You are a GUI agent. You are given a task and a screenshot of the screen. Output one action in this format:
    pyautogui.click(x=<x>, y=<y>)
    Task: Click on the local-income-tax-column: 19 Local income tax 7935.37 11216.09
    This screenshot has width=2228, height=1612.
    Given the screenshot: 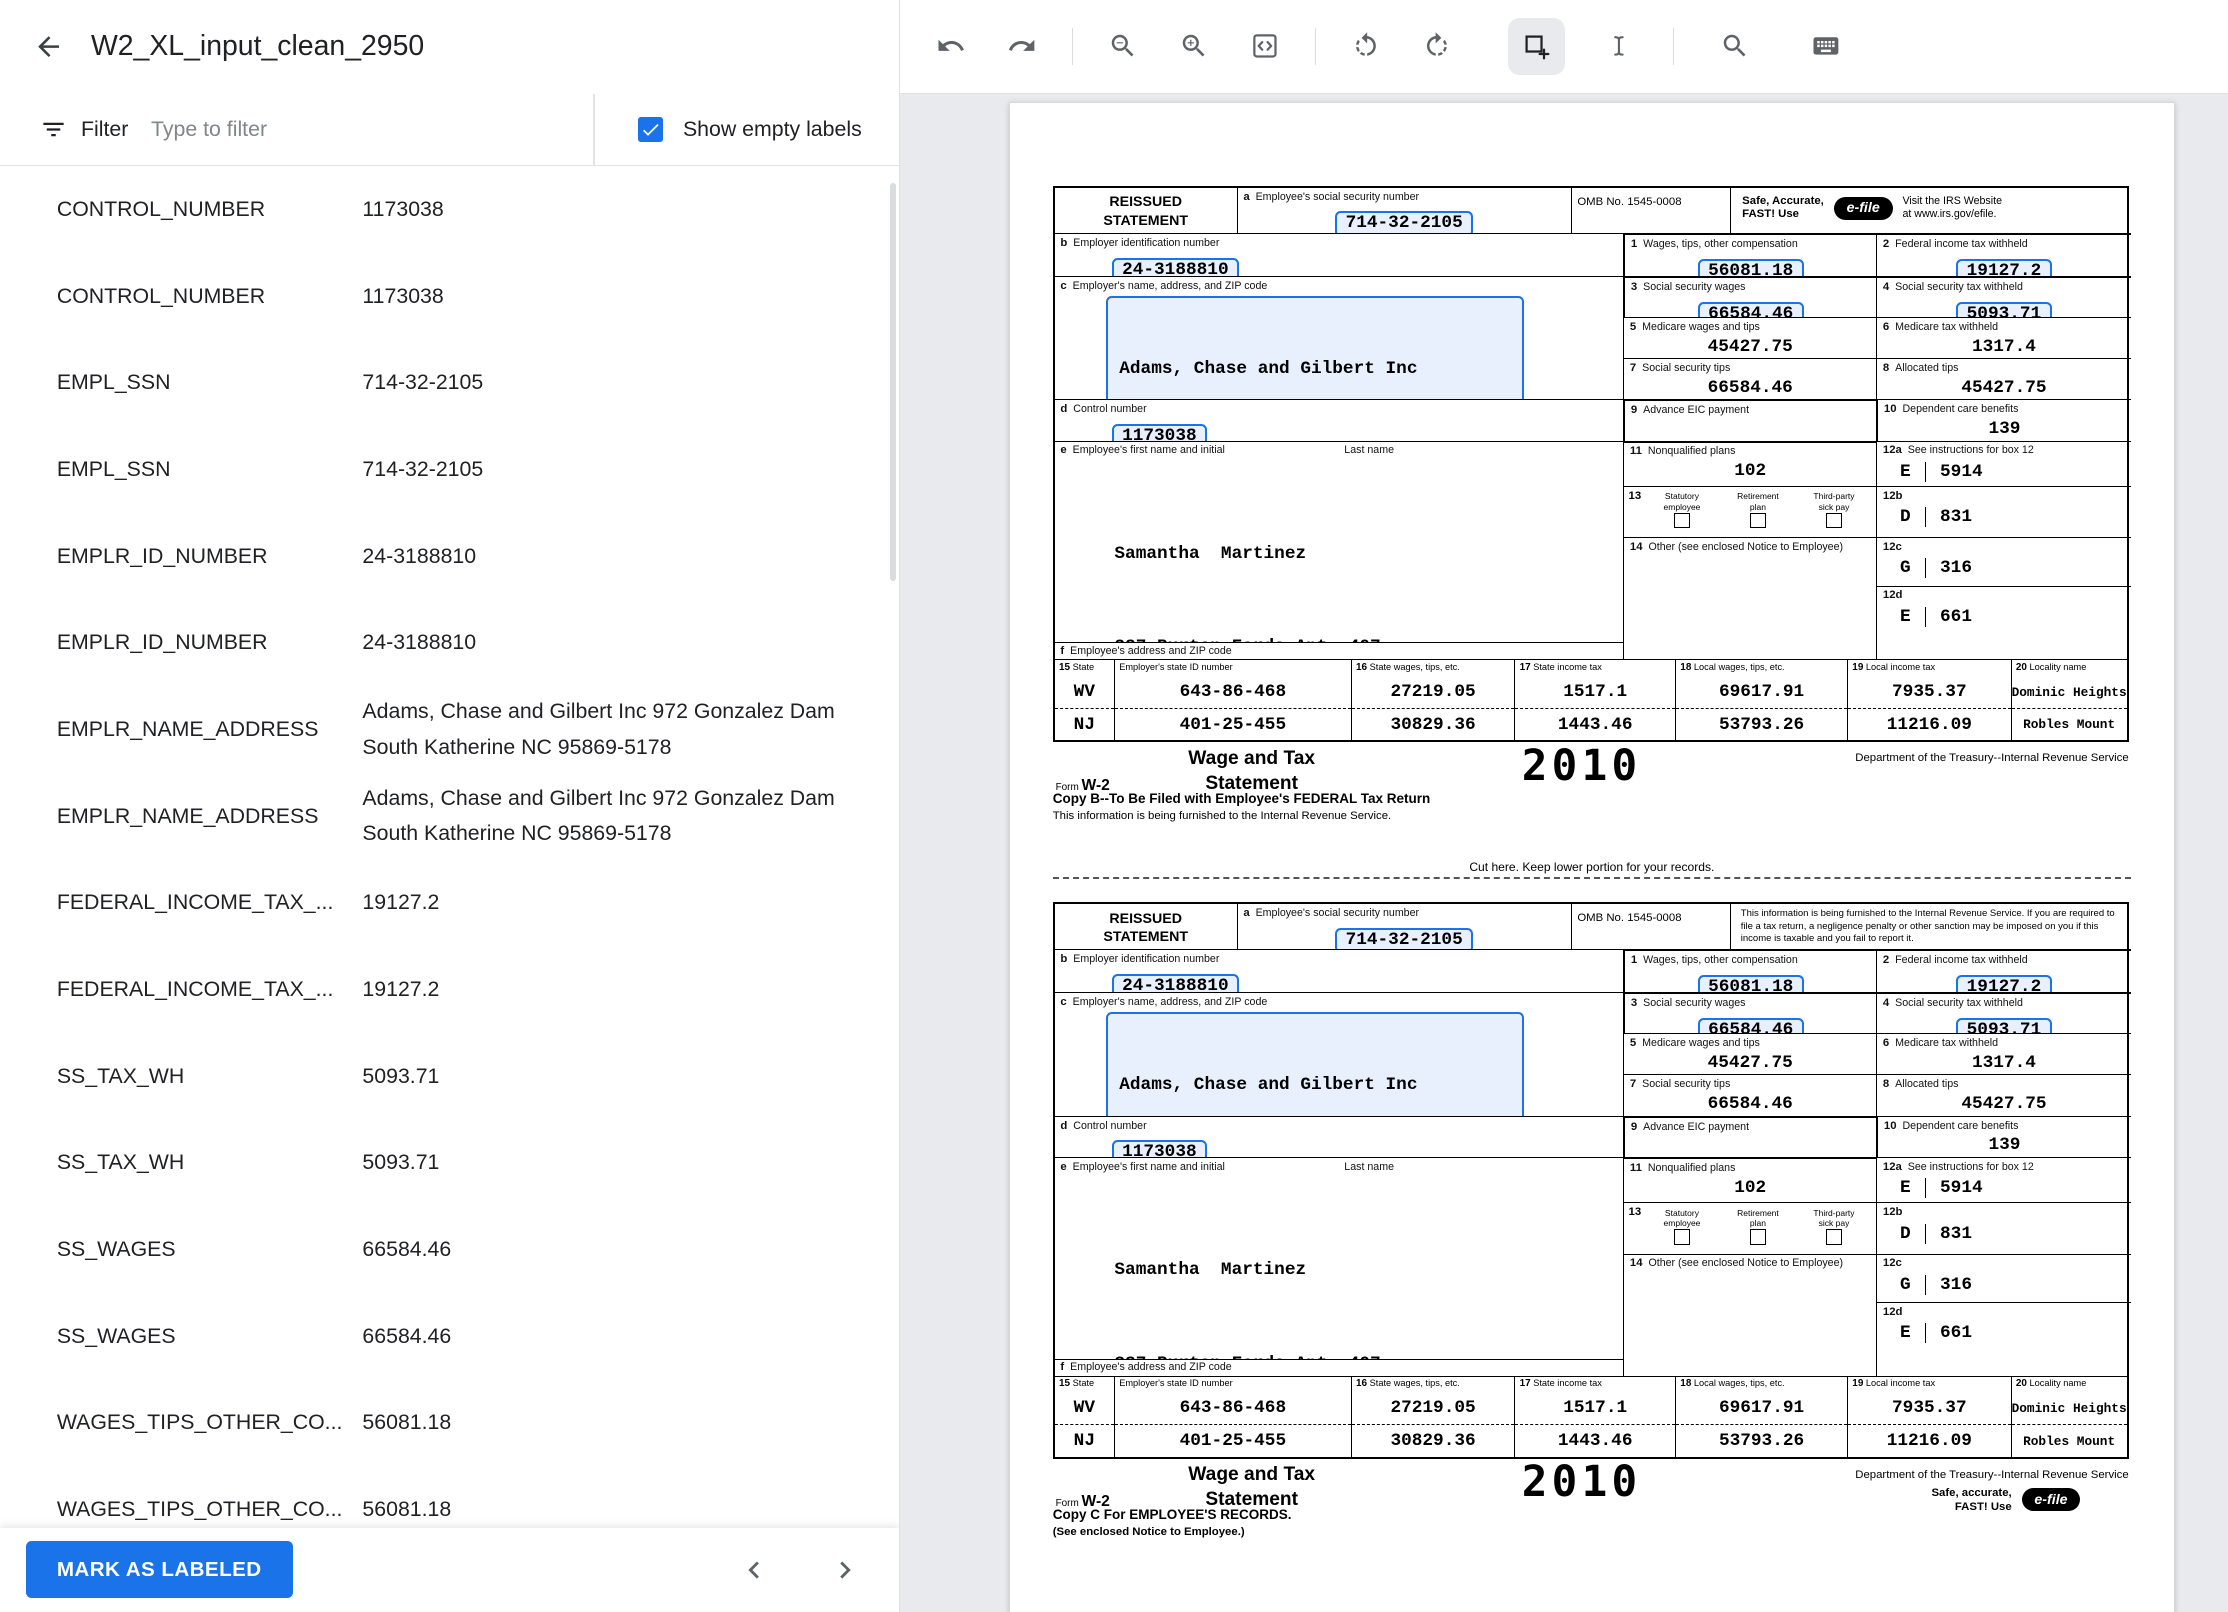 What is the action you would take?
    pyautogui.click(x=1929, y=700)
    